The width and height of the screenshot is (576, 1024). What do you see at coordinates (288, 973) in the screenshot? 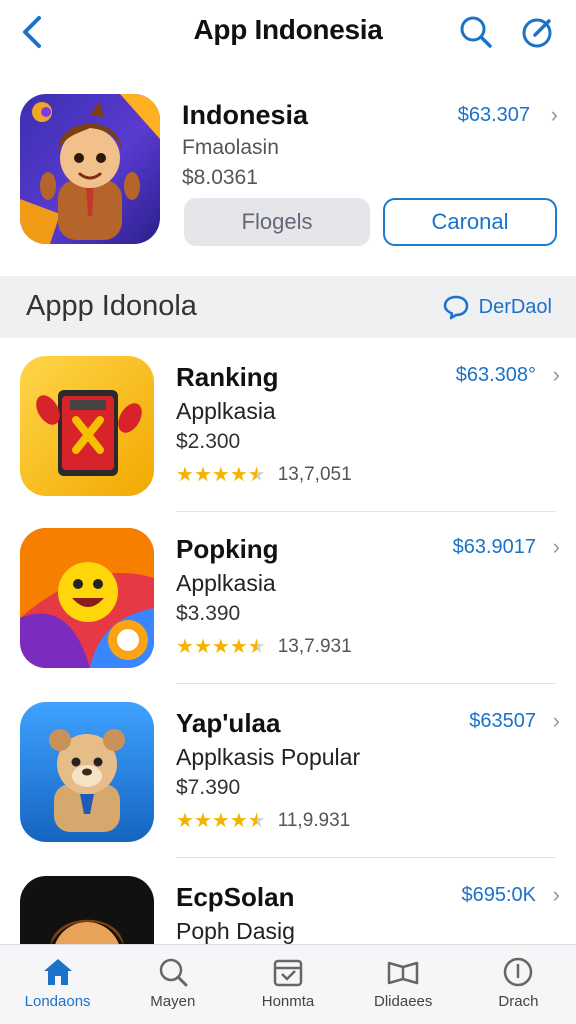
I see `calendar-icon` at bounding box center [288, 973].